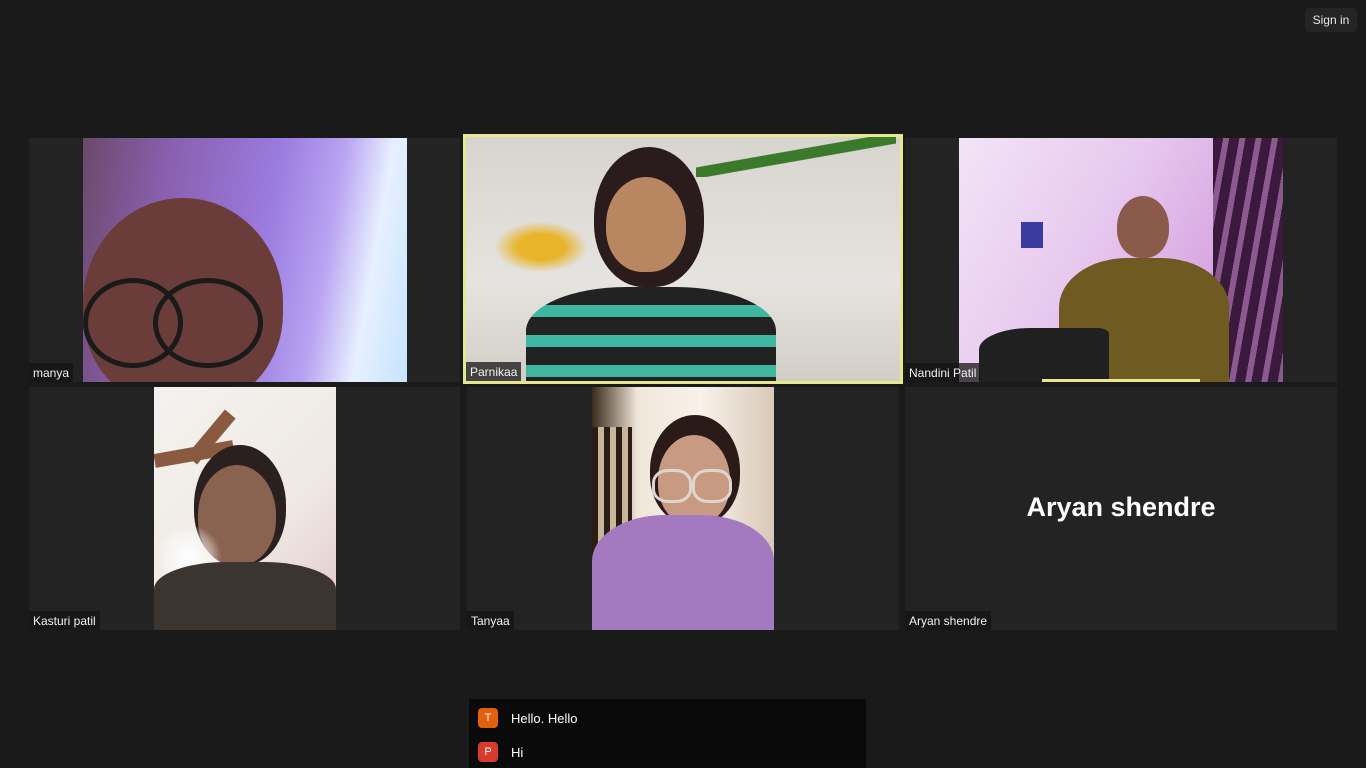 Image resolution: width=1366 pixels, height=768 pixels. I want to click on participant-tile-nandini-patil: Nandini Patil, so click(1121, 260).